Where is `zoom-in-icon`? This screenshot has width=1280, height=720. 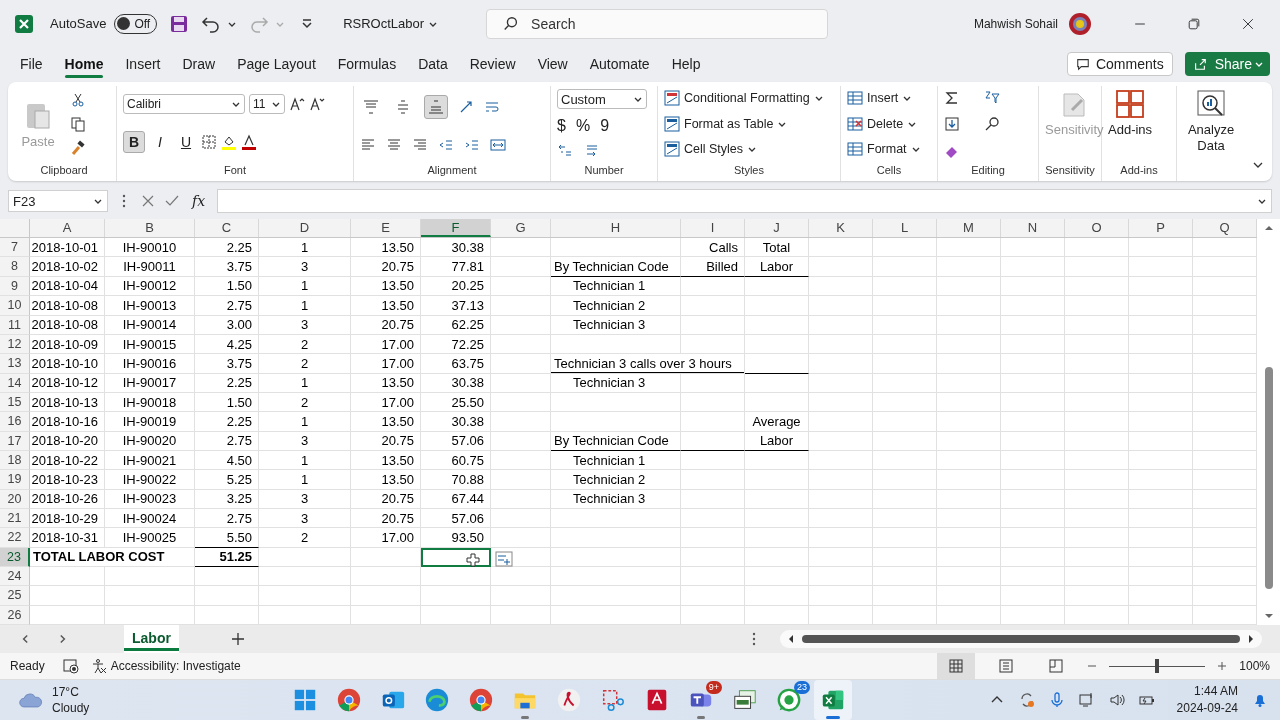 zoom-in-icon is located at coordinates (1222, 666).